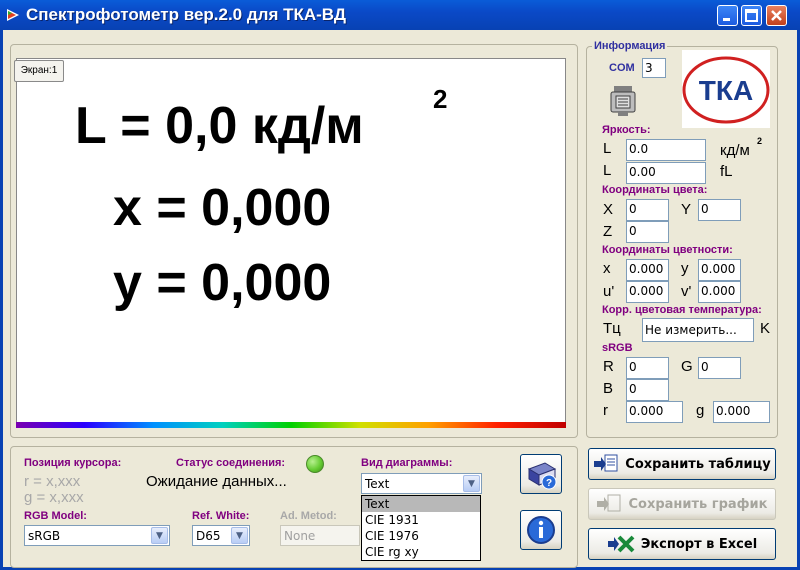 This screenshot has width=800, height=570. What do you see at coordinates (39, 71) in the screenshot?
I see `screen-tab: Экран:1` at bounding box center [39, 71].